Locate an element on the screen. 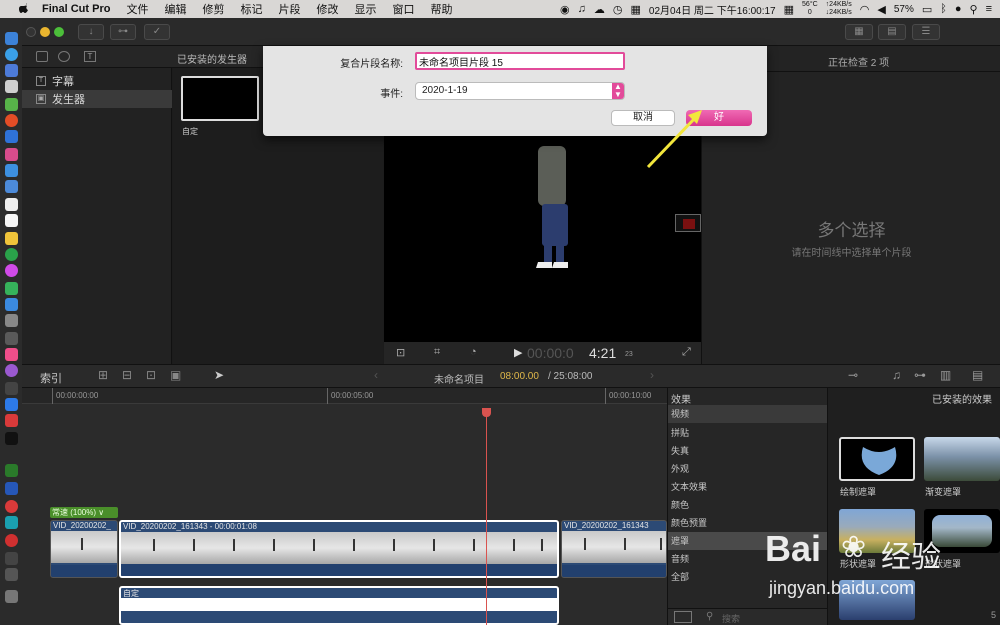 The width and height of the screenshot is (1000, 625). fx-category-distortion: 失真 is located at coordinates (748, 451).